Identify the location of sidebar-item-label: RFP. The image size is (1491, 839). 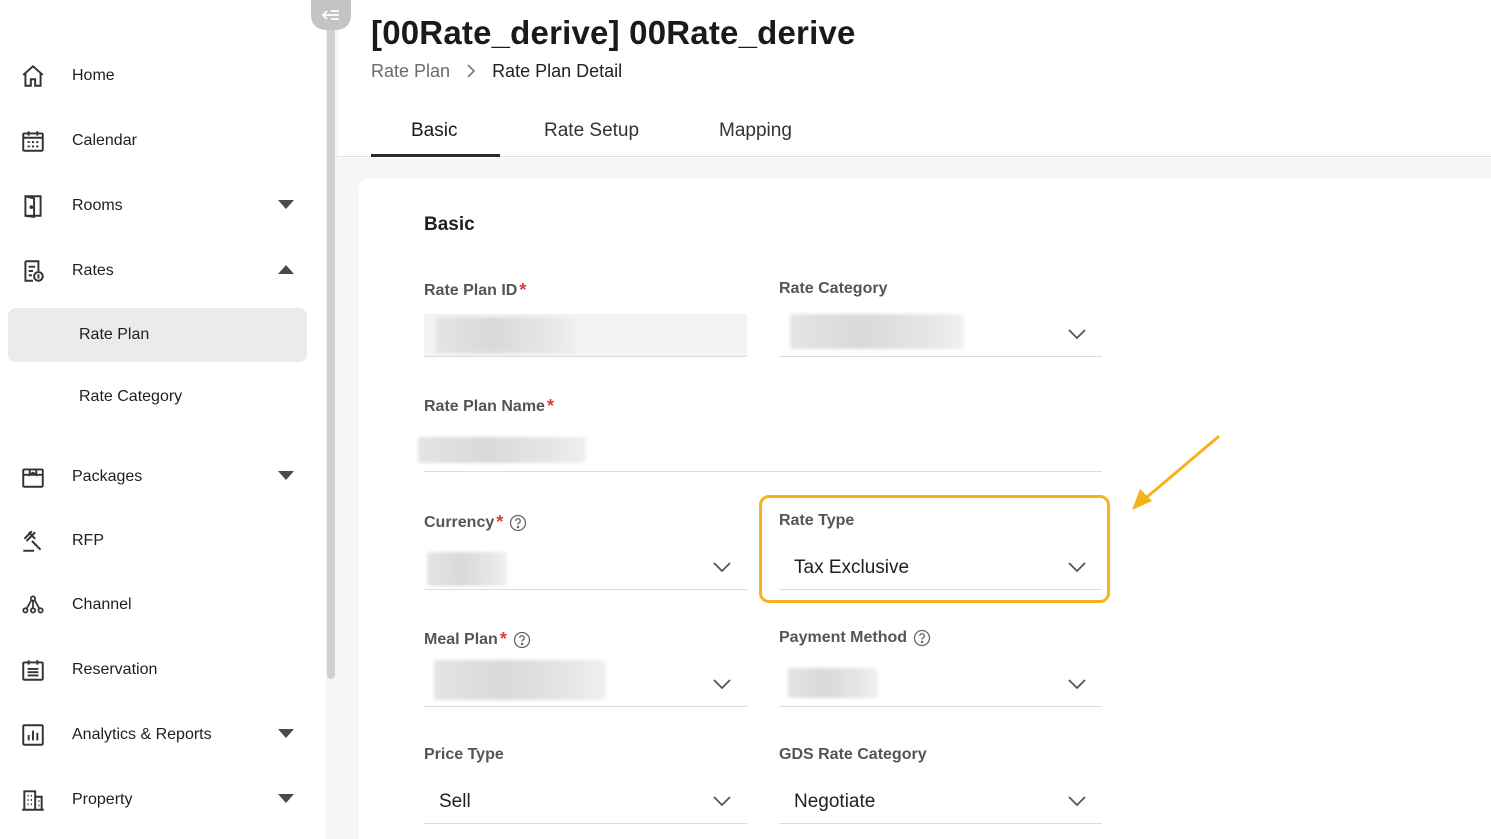
(88, 540).